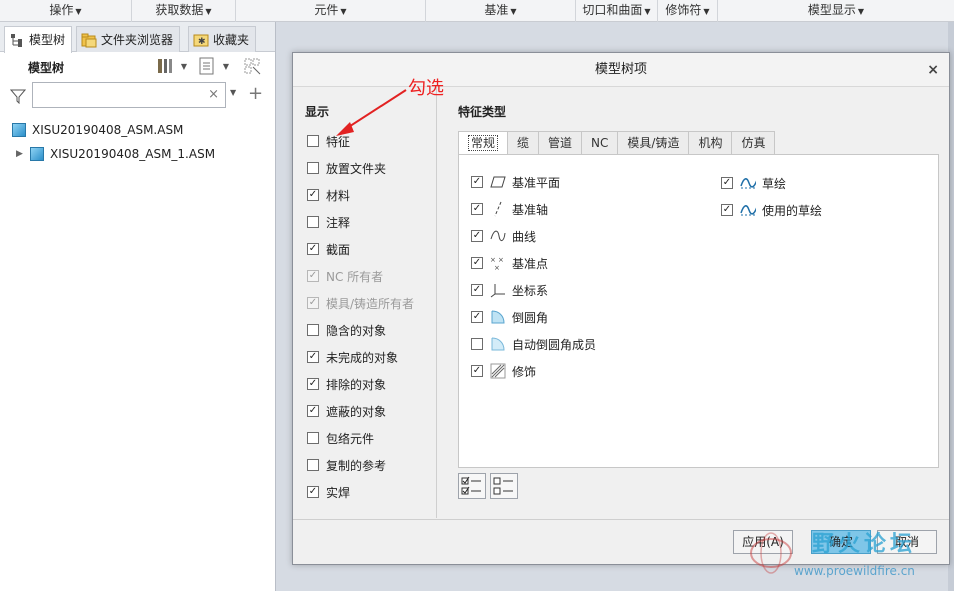  Describe the element at coordinates (688, 11) in the screenshot. I see `ribbon-group-modifiers: 修饰符 ▼` at that location.